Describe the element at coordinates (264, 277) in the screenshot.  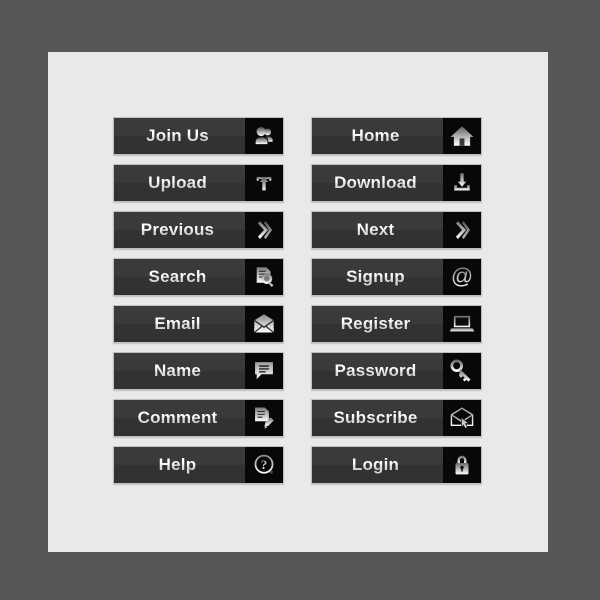
I see `document-magnifier-icon` at that location.